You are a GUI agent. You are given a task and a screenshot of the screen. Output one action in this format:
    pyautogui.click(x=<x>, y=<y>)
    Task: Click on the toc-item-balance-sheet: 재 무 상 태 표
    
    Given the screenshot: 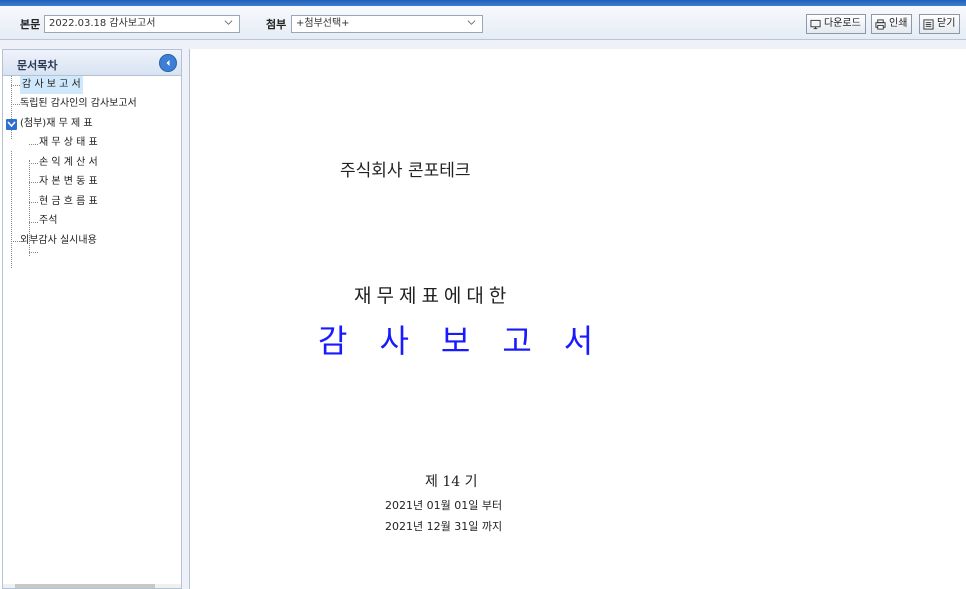 What is the action you would take?
    pyautogui.click(x=68, y=143)
    